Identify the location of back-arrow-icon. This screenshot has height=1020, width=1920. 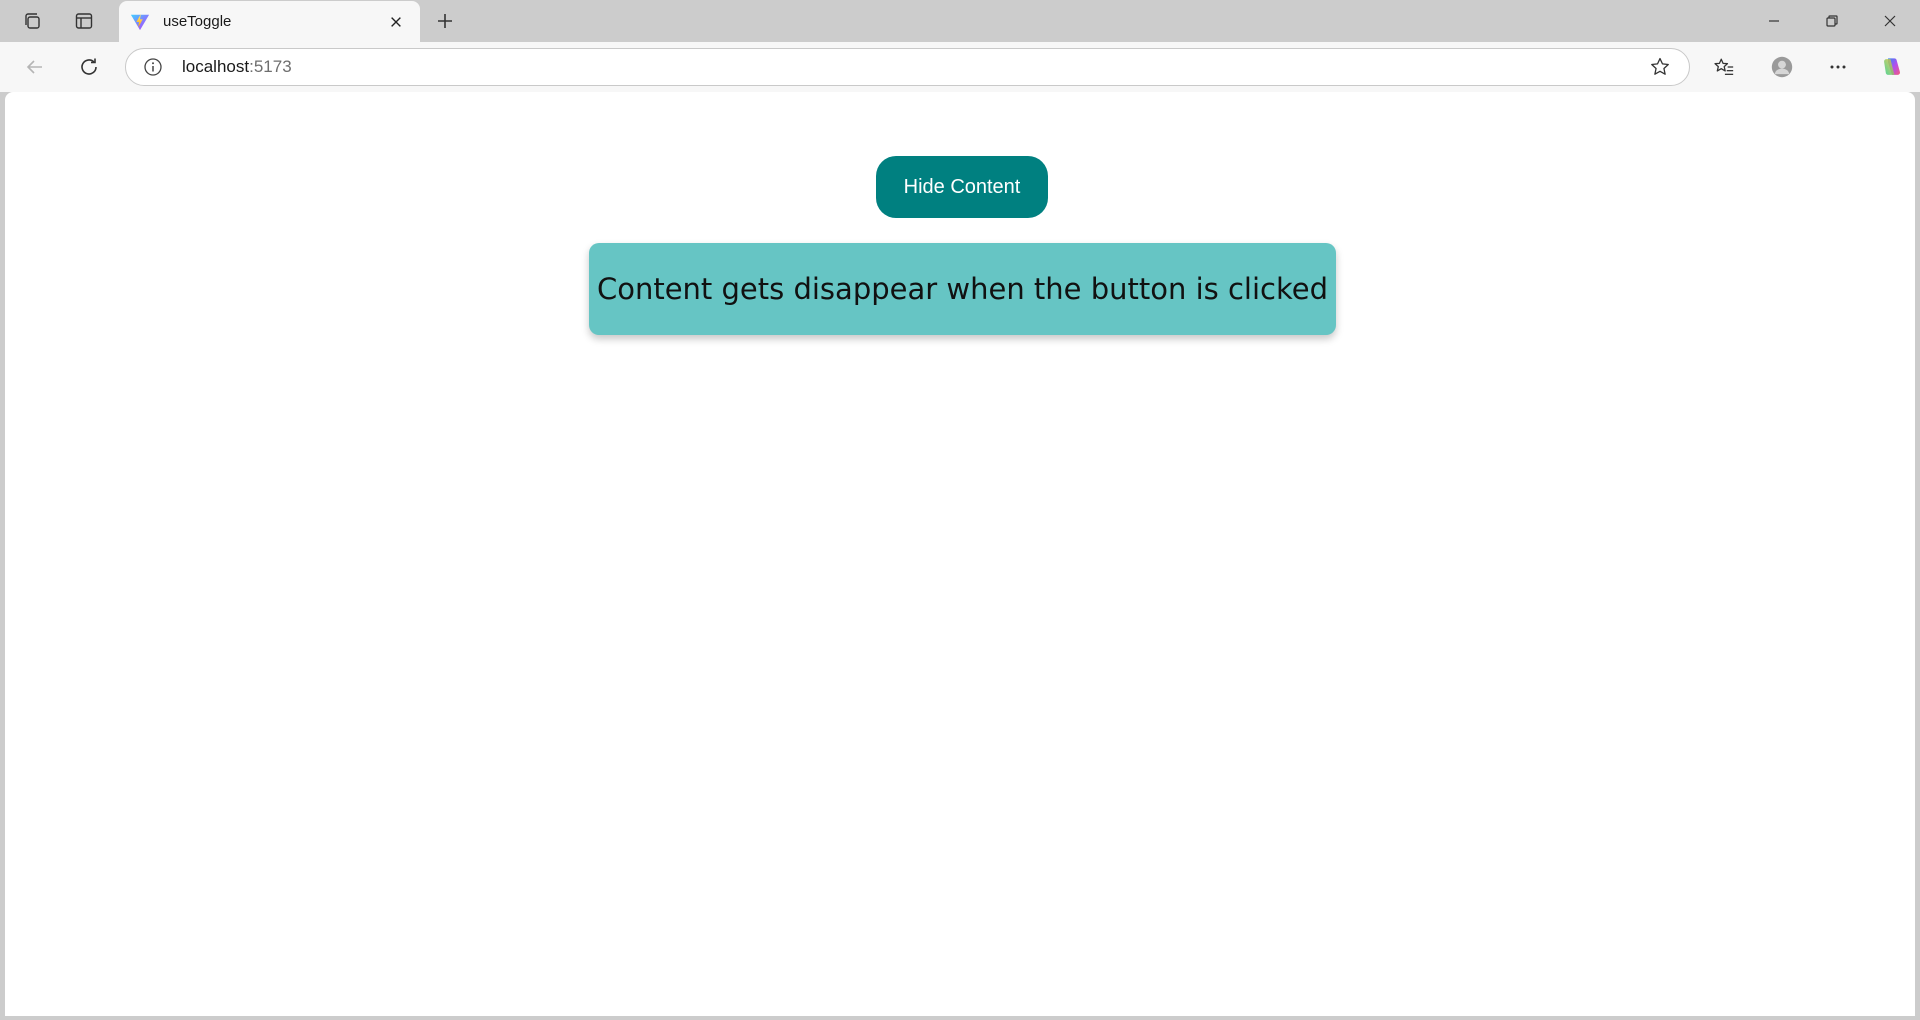
(34, 67).